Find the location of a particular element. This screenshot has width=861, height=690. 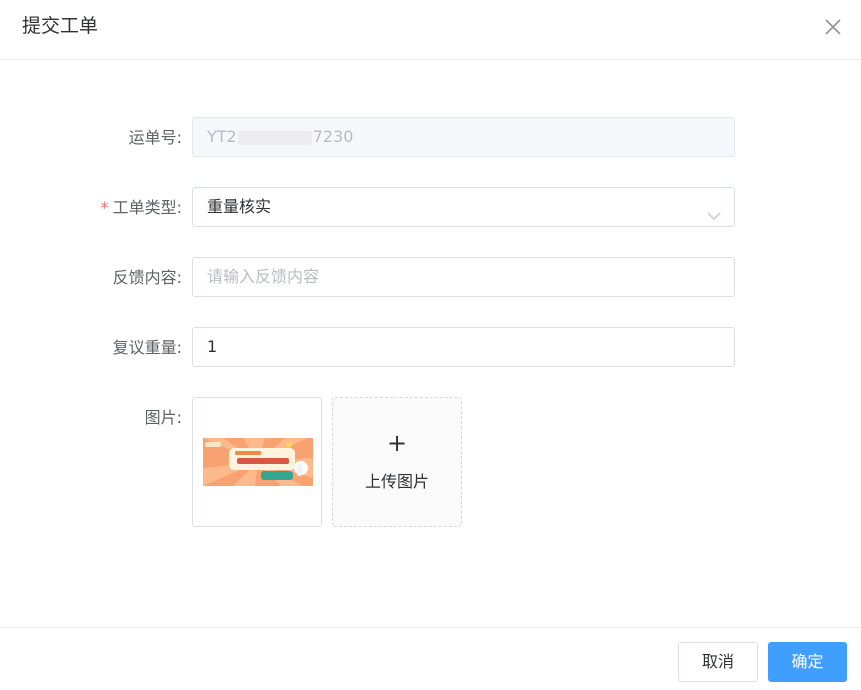

reweight-label: 复议重量: is located at coordinates (147, 347).